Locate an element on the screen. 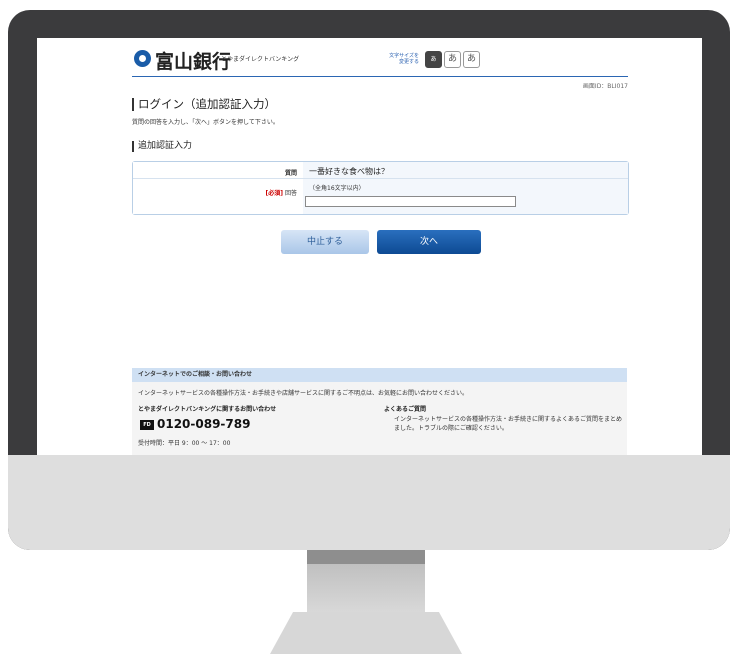 The image size is (740, 654). phone-number: 0120-089-789 is located at coordinates (203, 424).